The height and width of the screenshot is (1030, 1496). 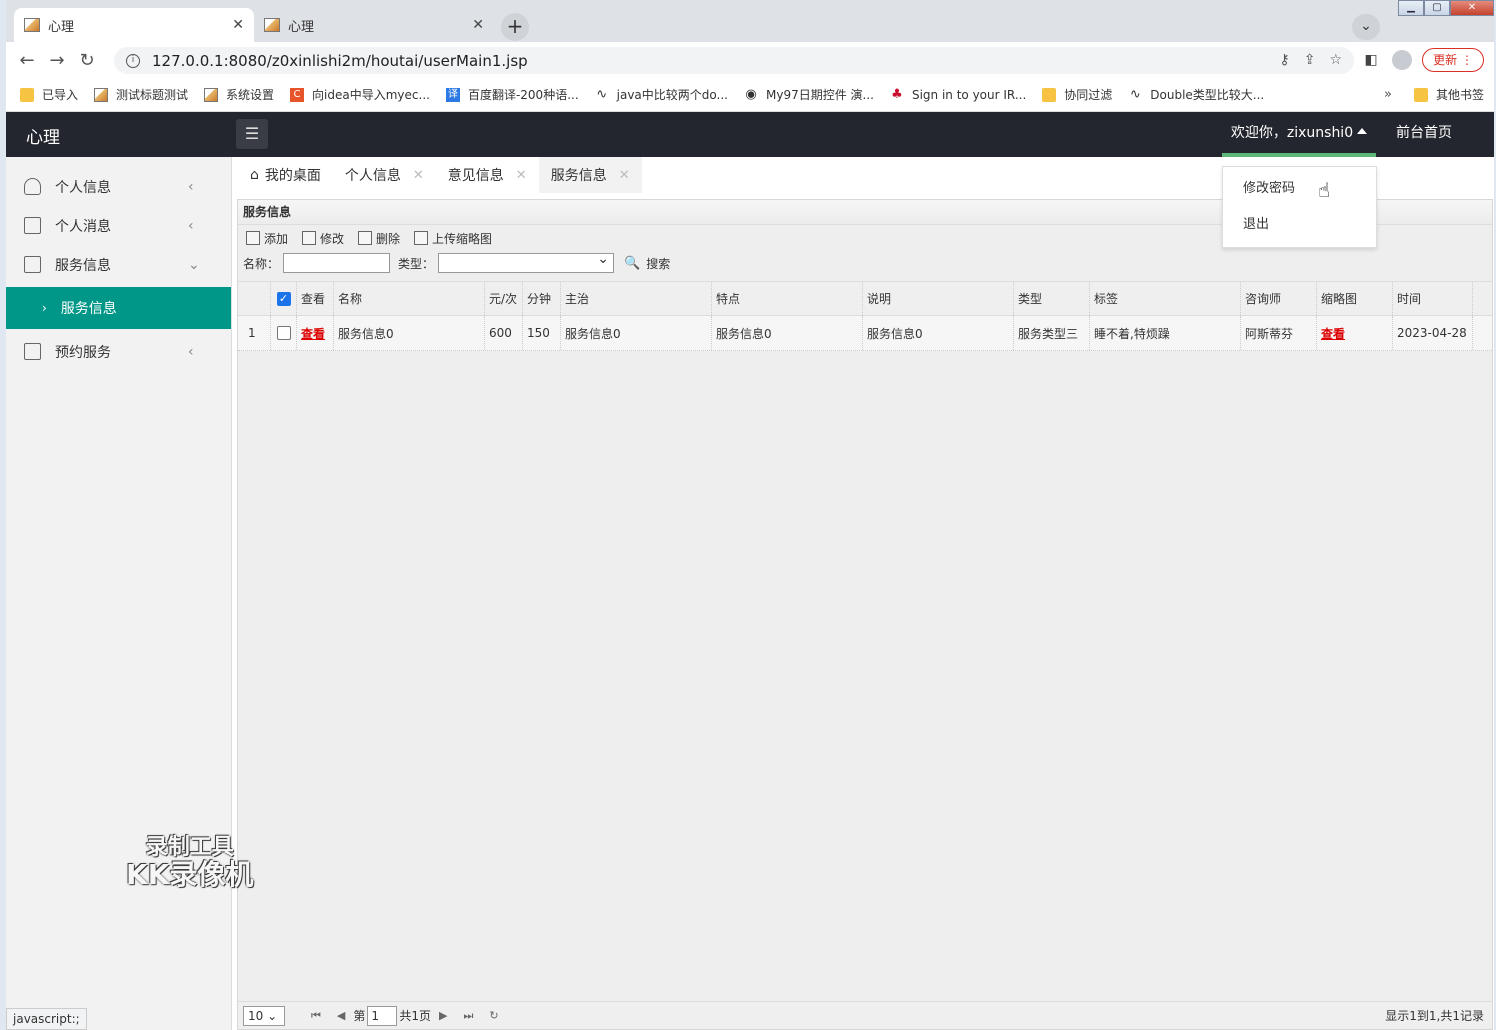 What do you see at coordinates (1472, 8) in the screenshot?
I see `window-close-icon: ✕` at bounding box center [1472, 8].